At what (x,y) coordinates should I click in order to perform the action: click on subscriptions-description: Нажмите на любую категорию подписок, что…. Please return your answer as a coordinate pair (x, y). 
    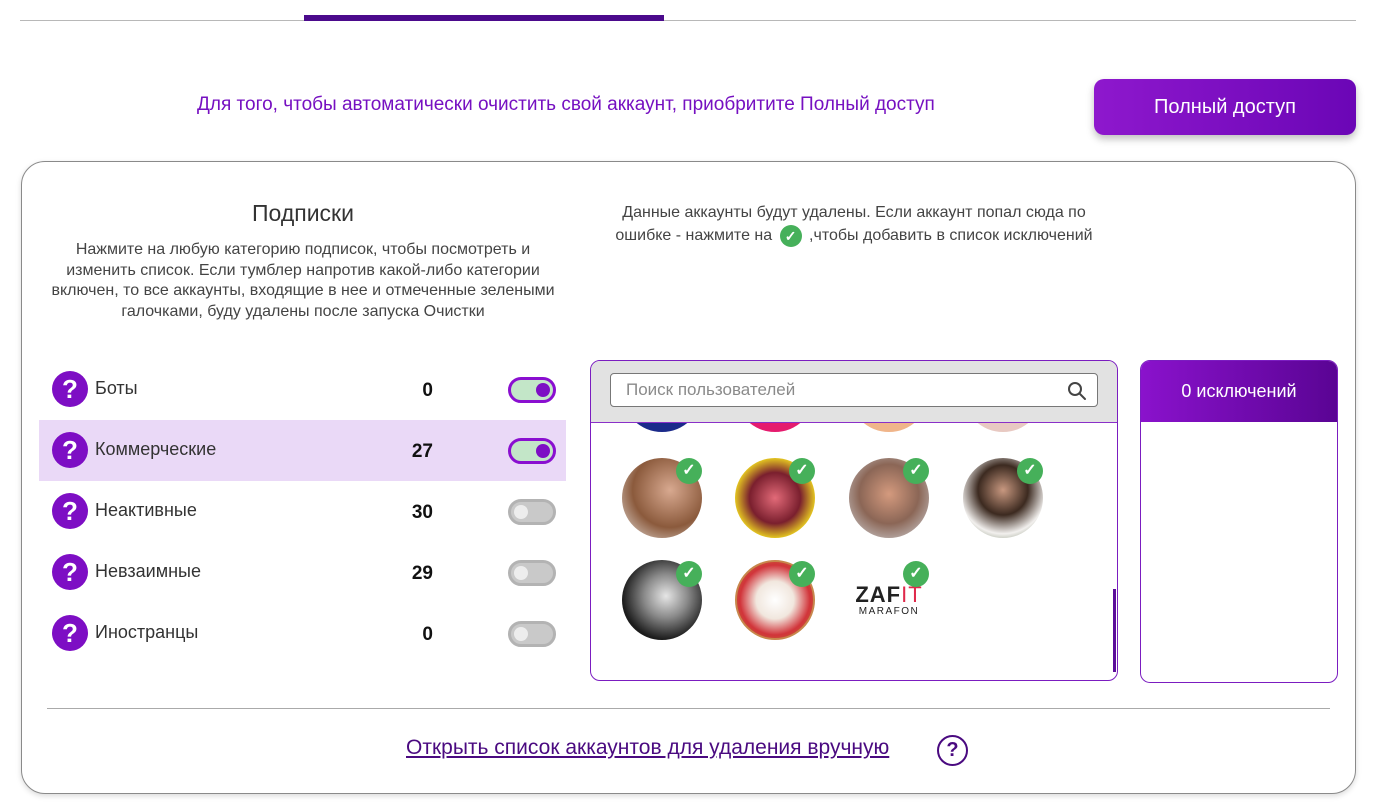
    Looking at the image, I should click on (303, 280).